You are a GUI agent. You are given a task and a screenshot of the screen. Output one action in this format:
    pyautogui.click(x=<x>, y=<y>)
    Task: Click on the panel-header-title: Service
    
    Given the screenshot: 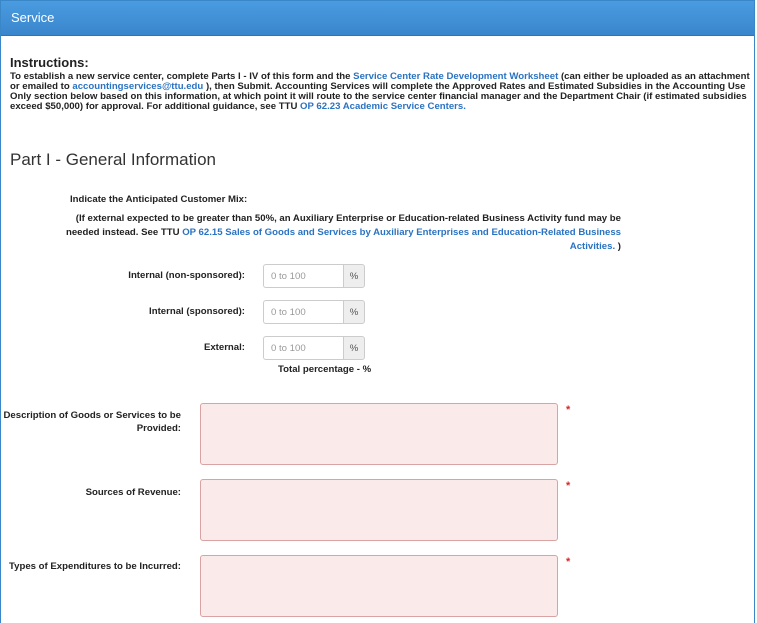 What is the action you would take?
    pyautogui.click(x=377, y=18)
    